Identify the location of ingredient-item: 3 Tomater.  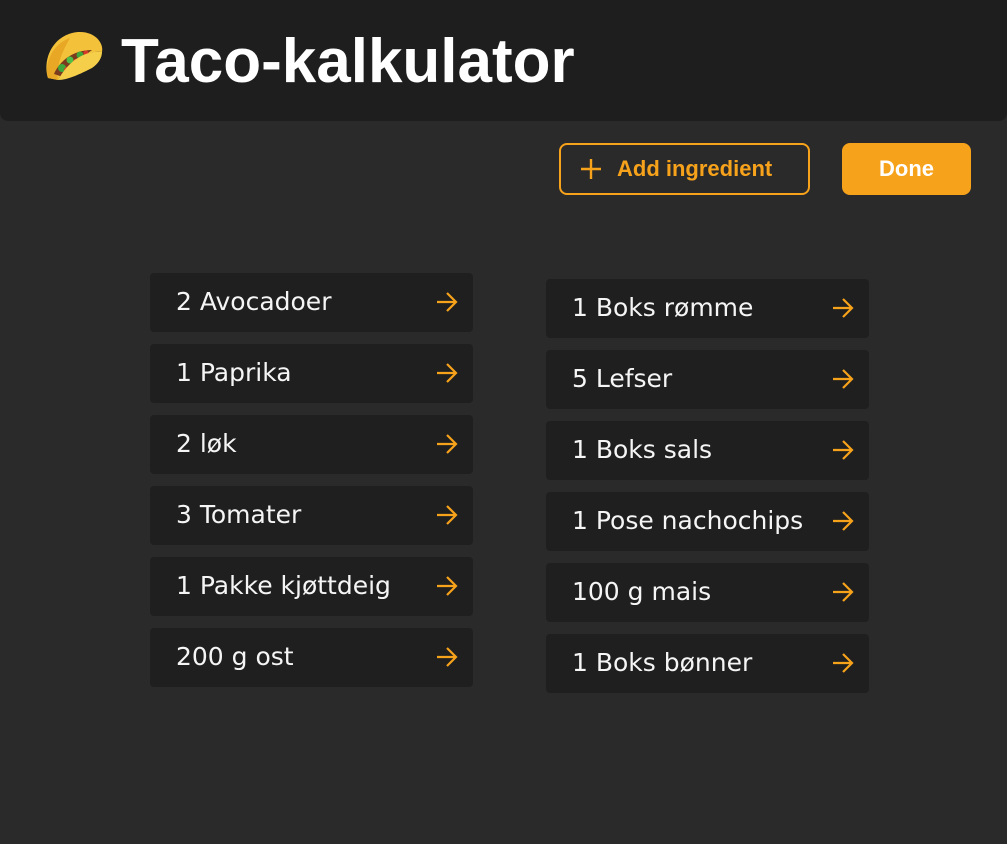
(311, 515).